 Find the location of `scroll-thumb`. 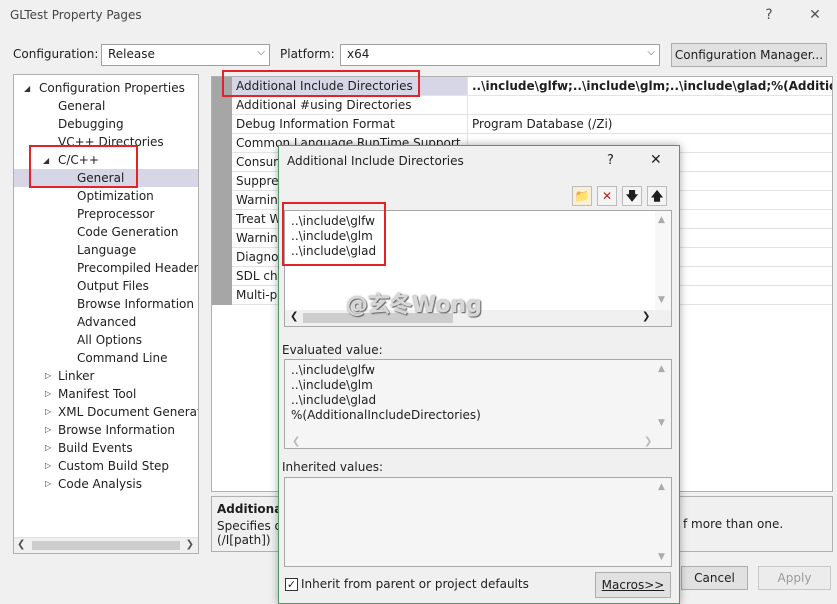

scroll-thumb is located at coordinates (106, 545).